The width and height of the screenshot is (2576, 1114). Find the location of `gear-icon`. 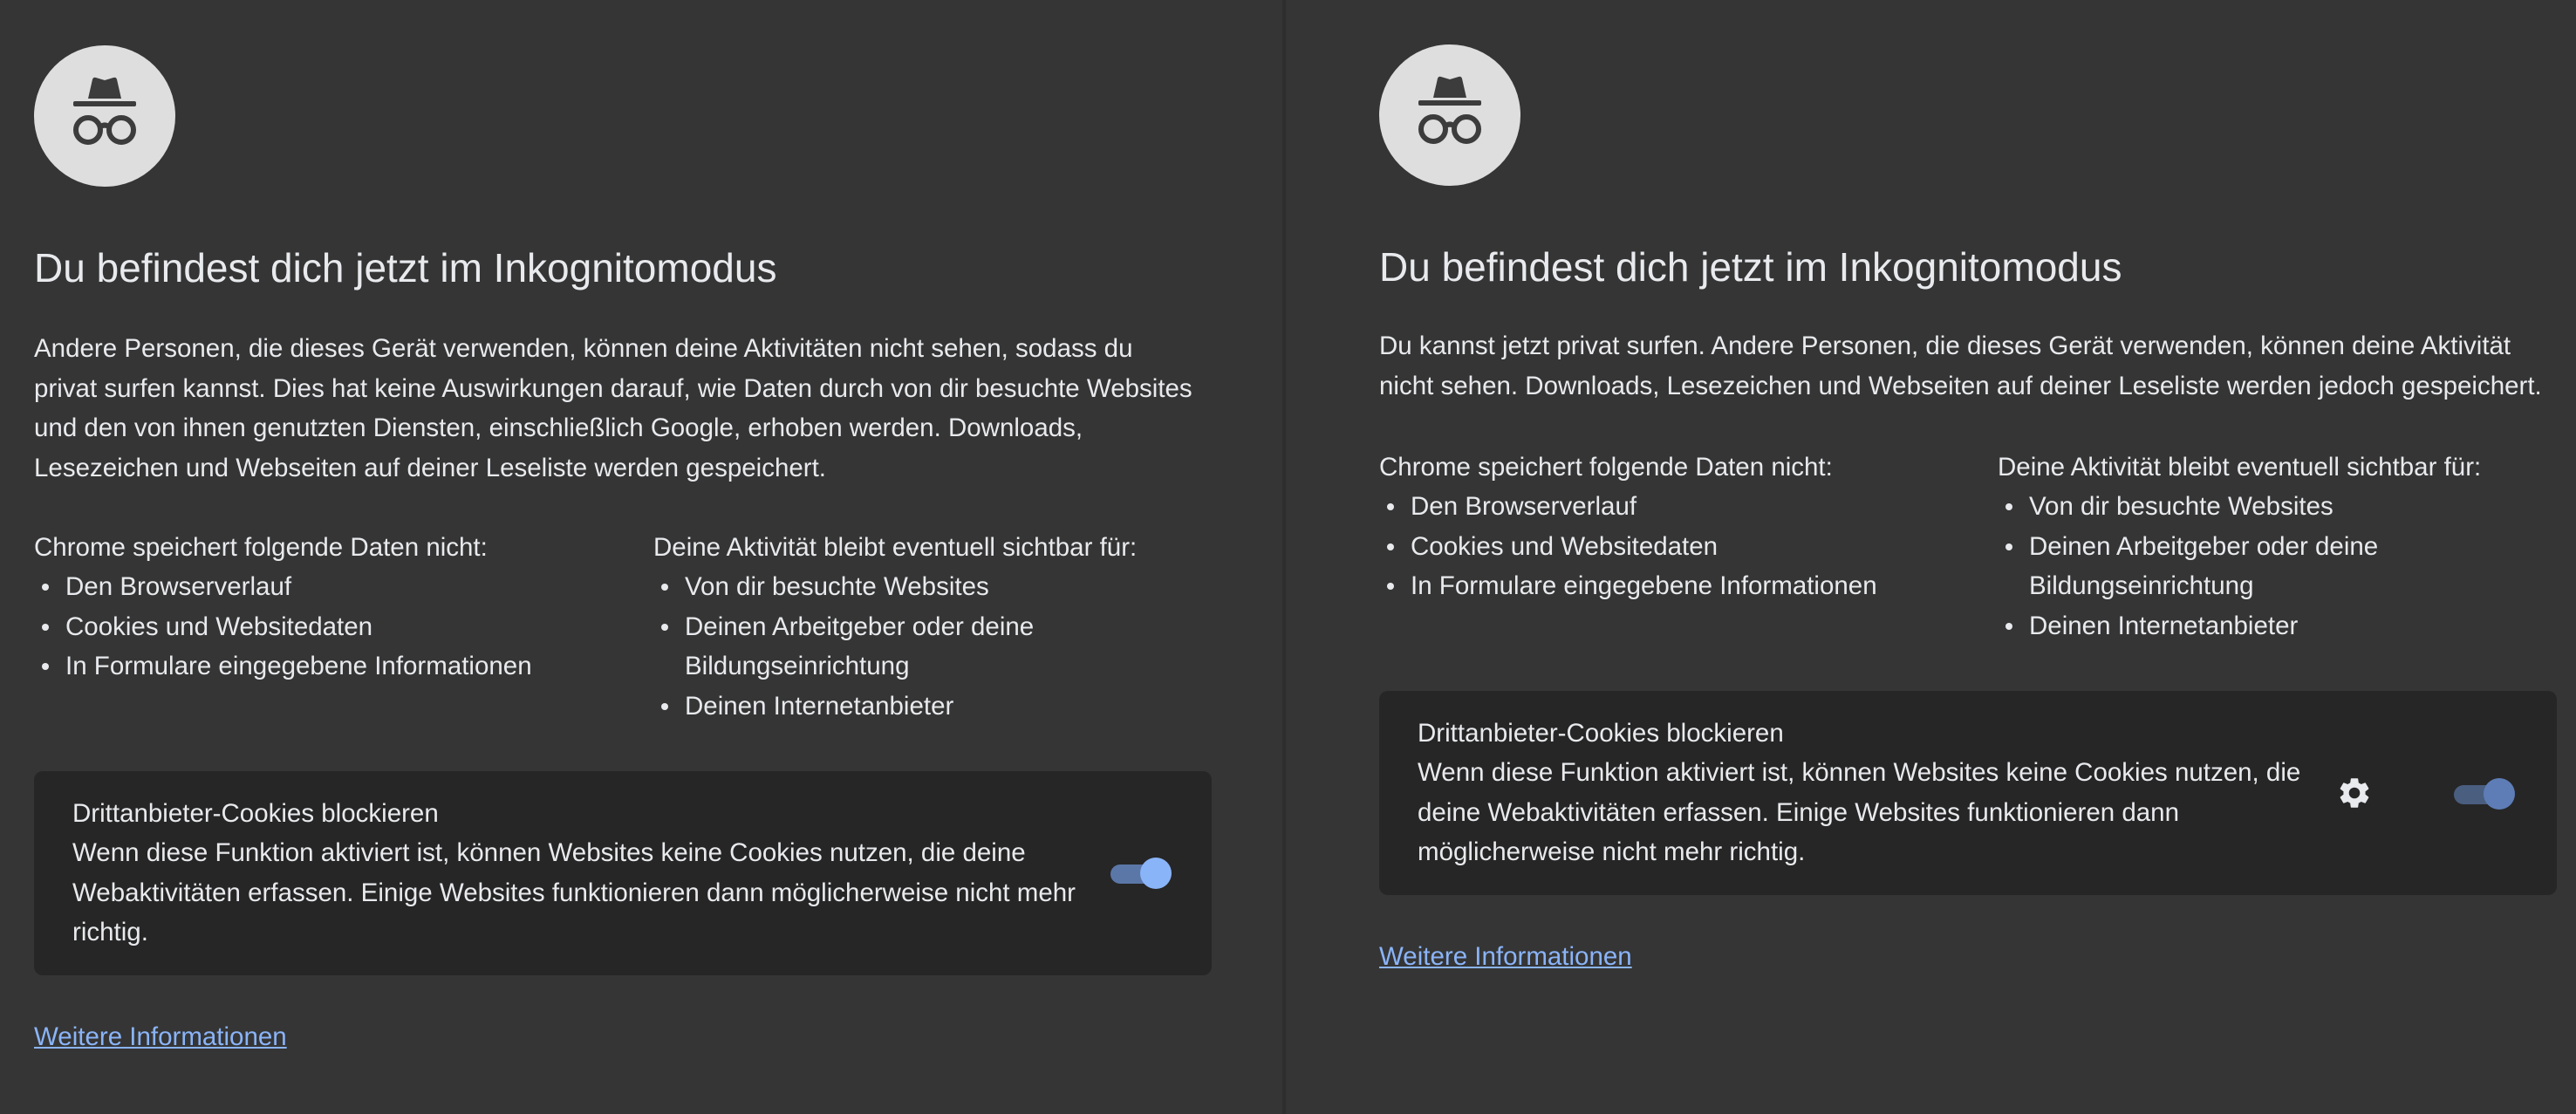

gear-icon is located at coordinates (2354, 793).